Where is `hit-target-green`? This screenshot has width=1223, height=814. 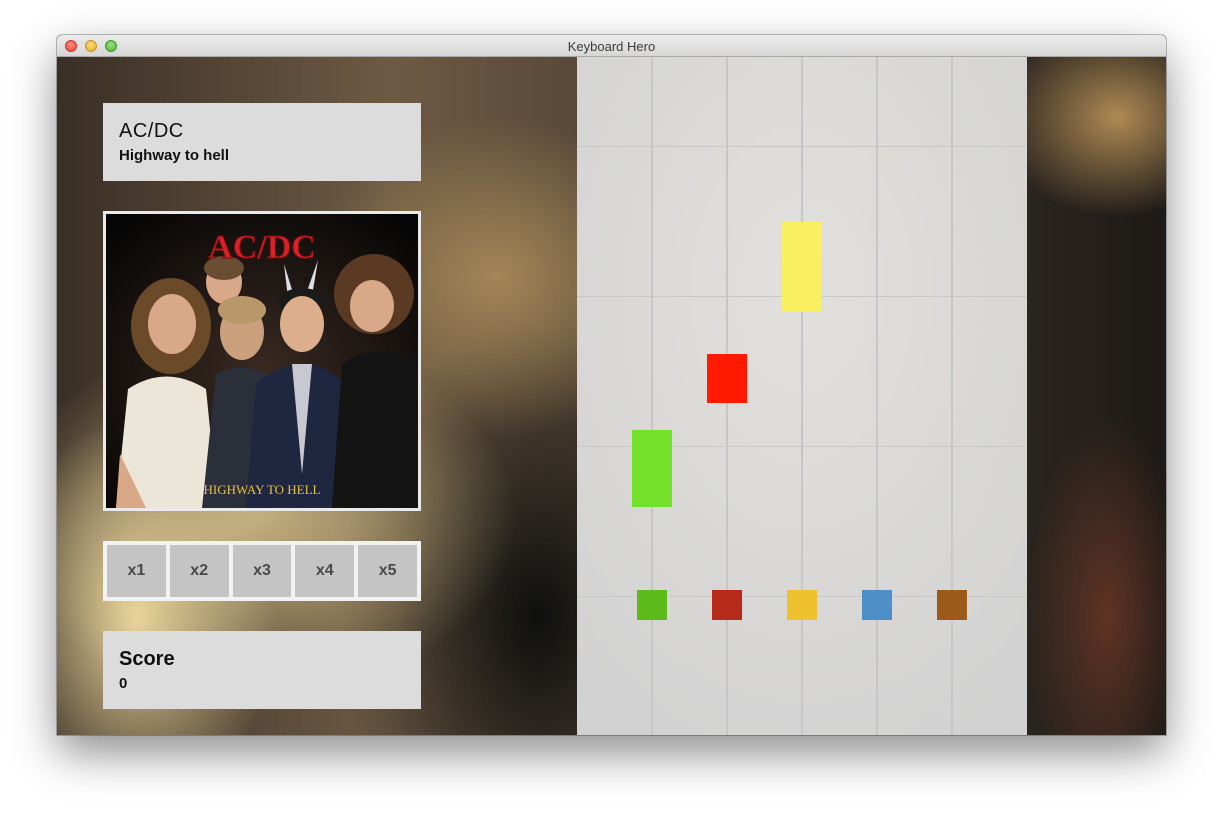 hit-target-green is located at coordinates (652, 605).